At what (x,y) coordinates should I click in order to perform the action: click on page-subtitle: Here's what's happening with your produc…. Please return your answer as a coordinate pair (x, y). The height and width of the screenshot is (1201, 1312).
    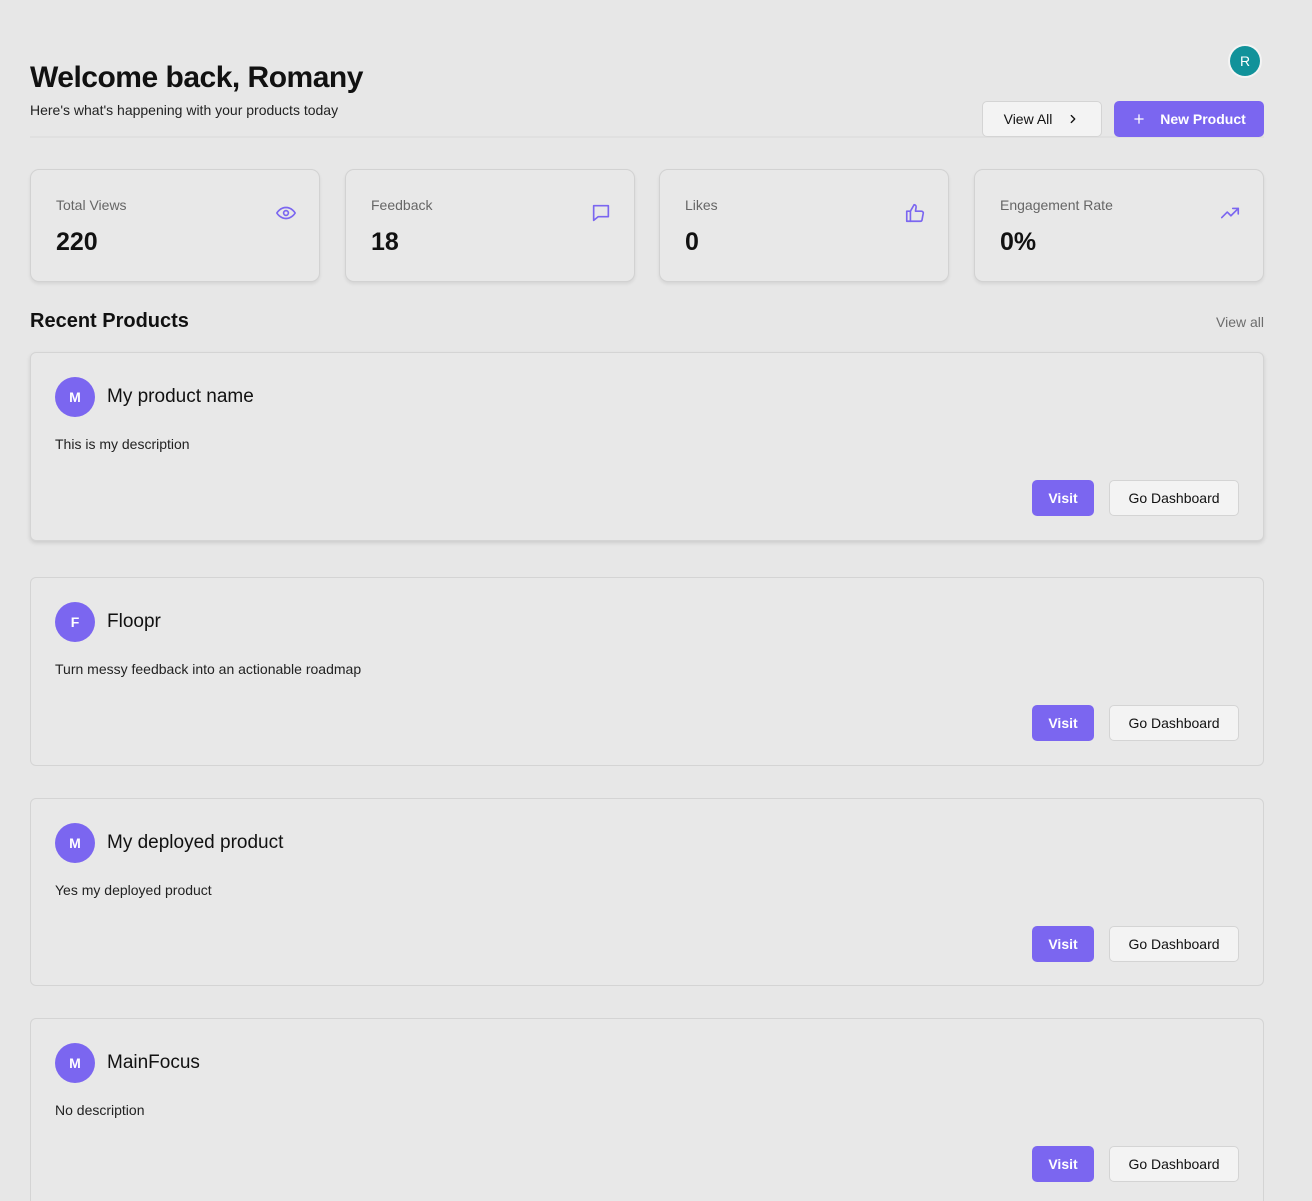
    Looking at the image, I should click on (184, 110).